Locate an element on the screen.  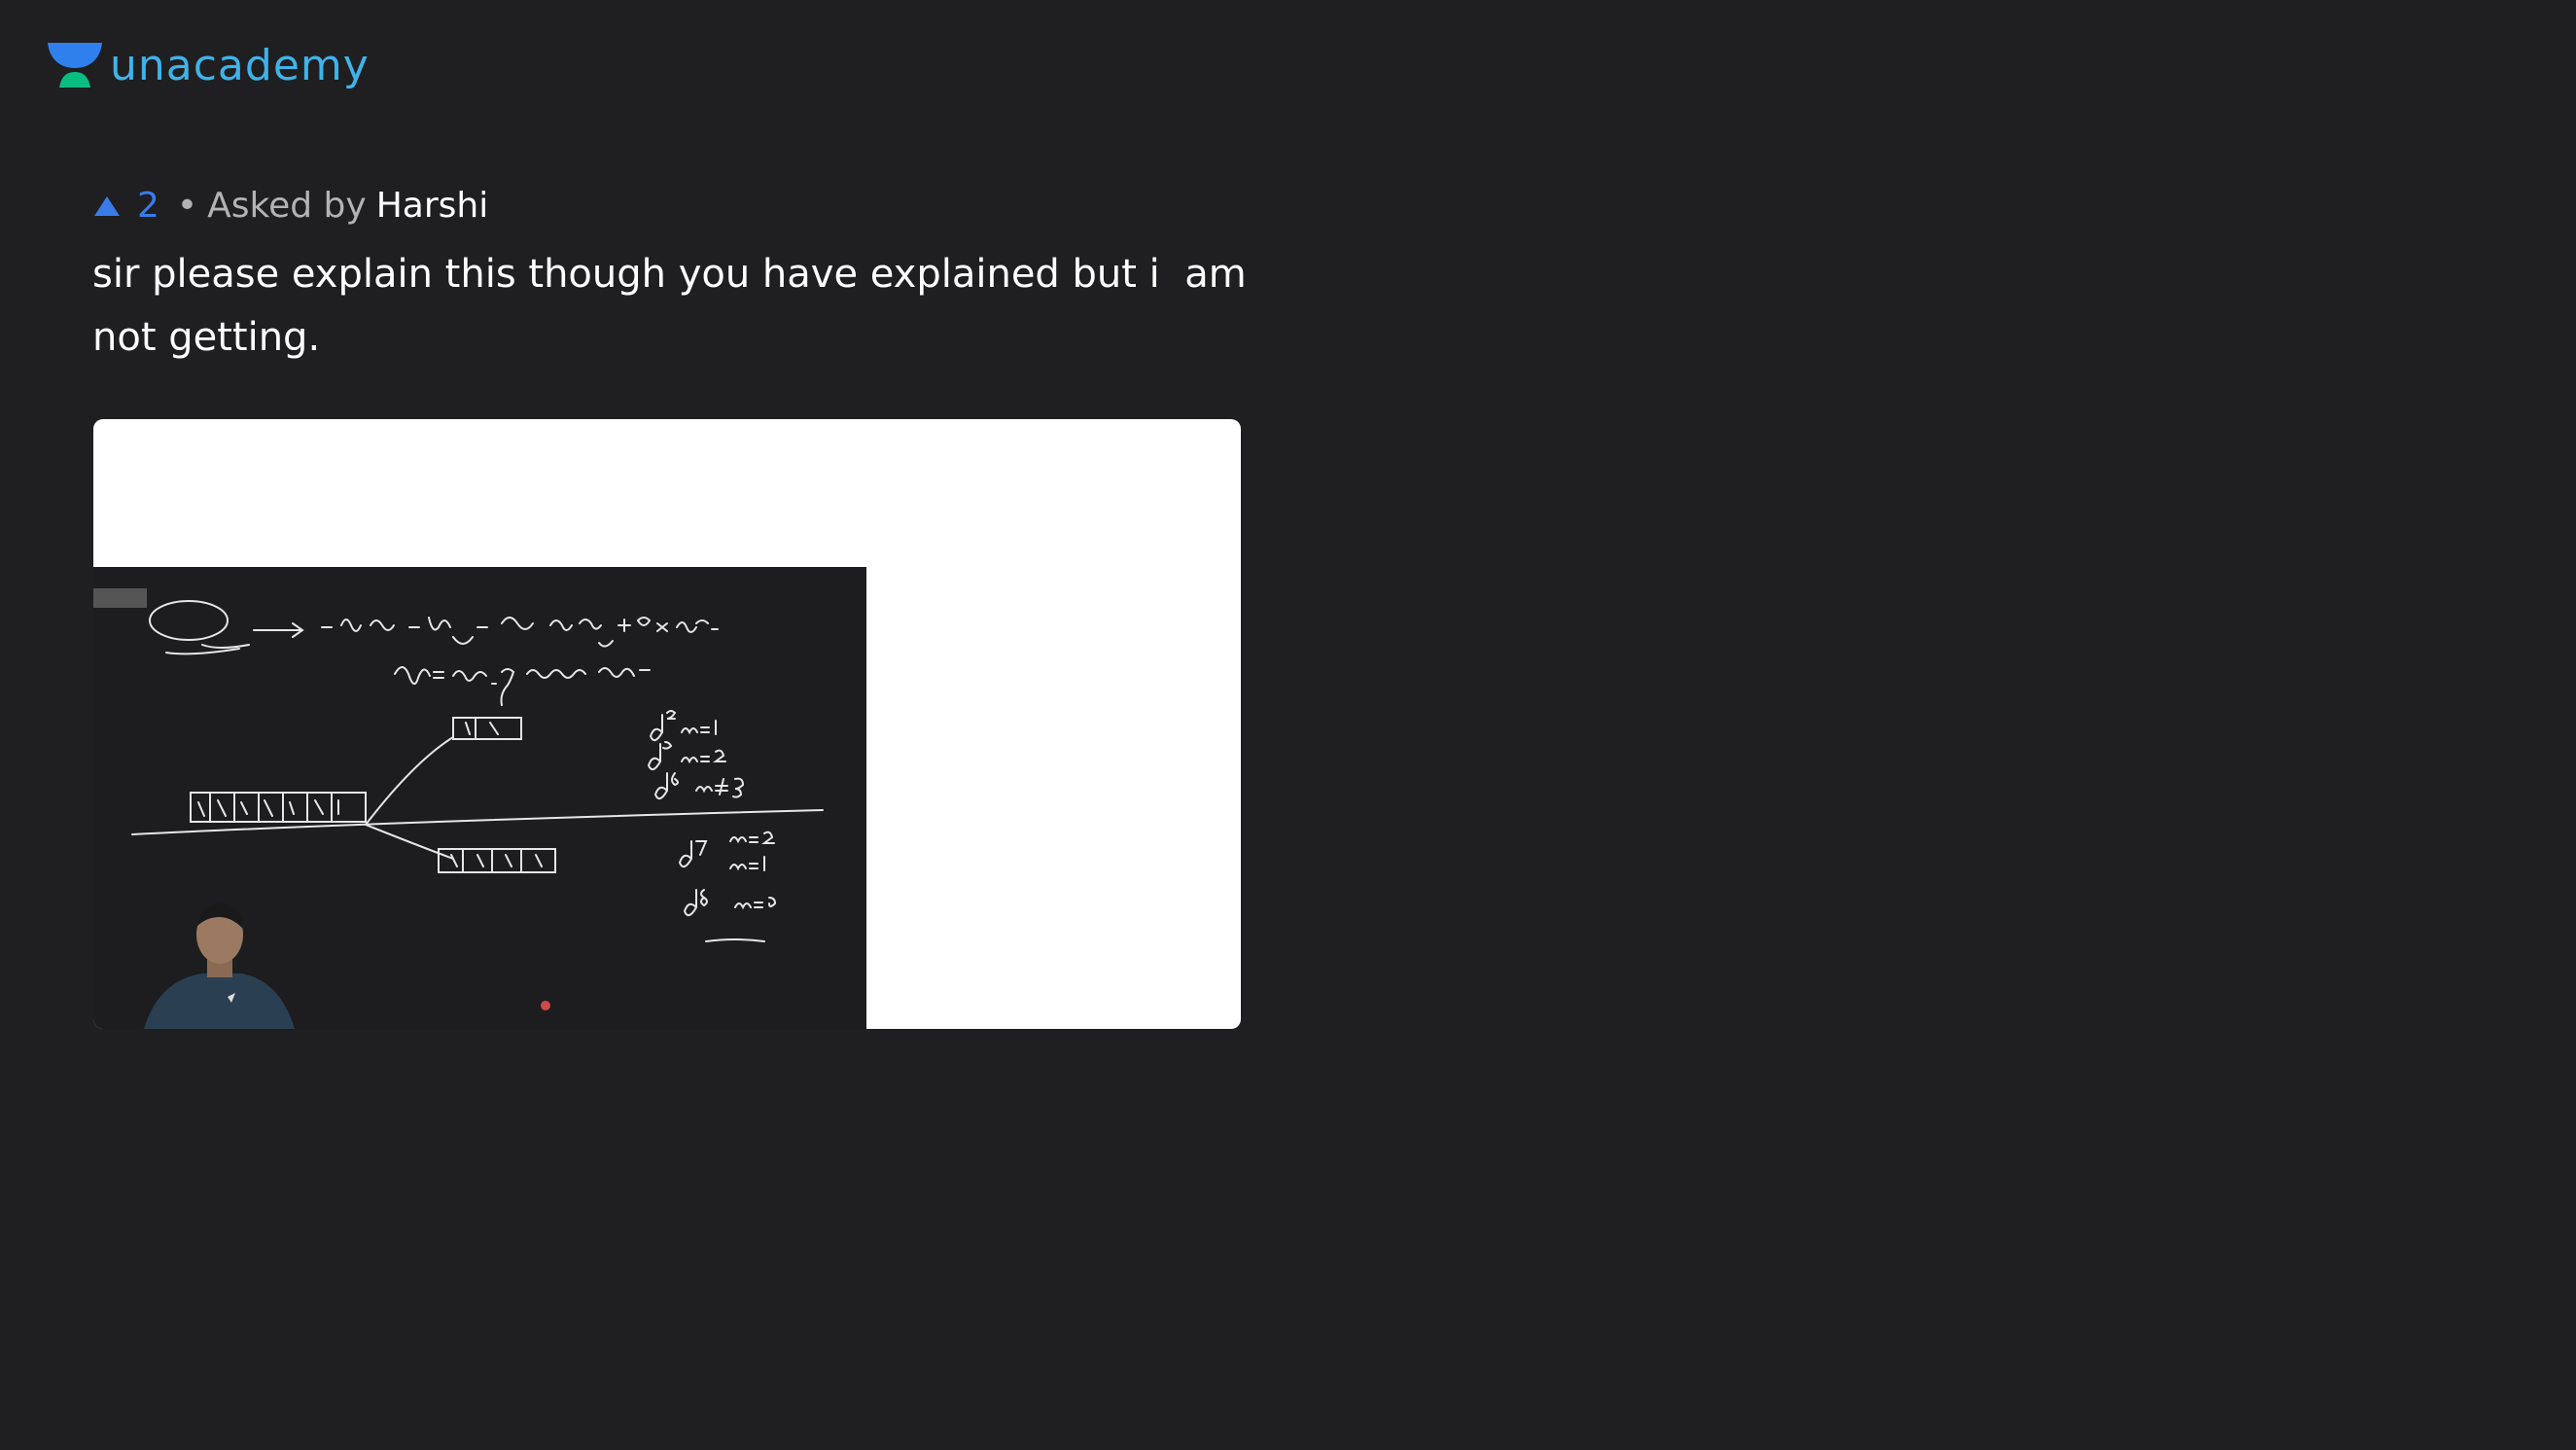
logo-wordmark: unacademy is located at coordinates (240, 65).